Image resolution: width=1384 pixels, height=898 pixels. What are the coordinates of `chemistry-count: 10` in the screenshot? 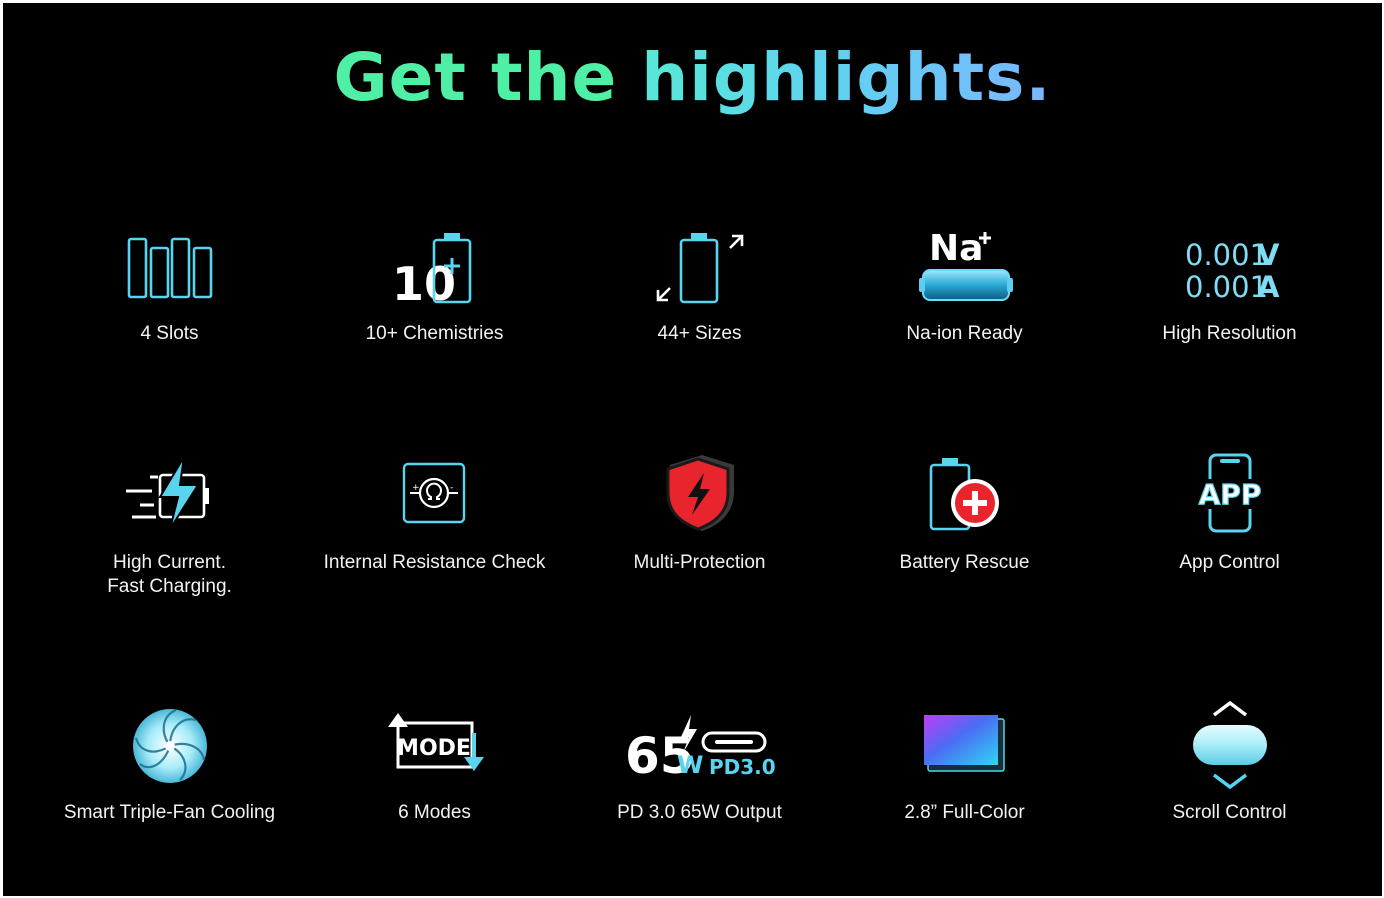 It's located at (424, 281).